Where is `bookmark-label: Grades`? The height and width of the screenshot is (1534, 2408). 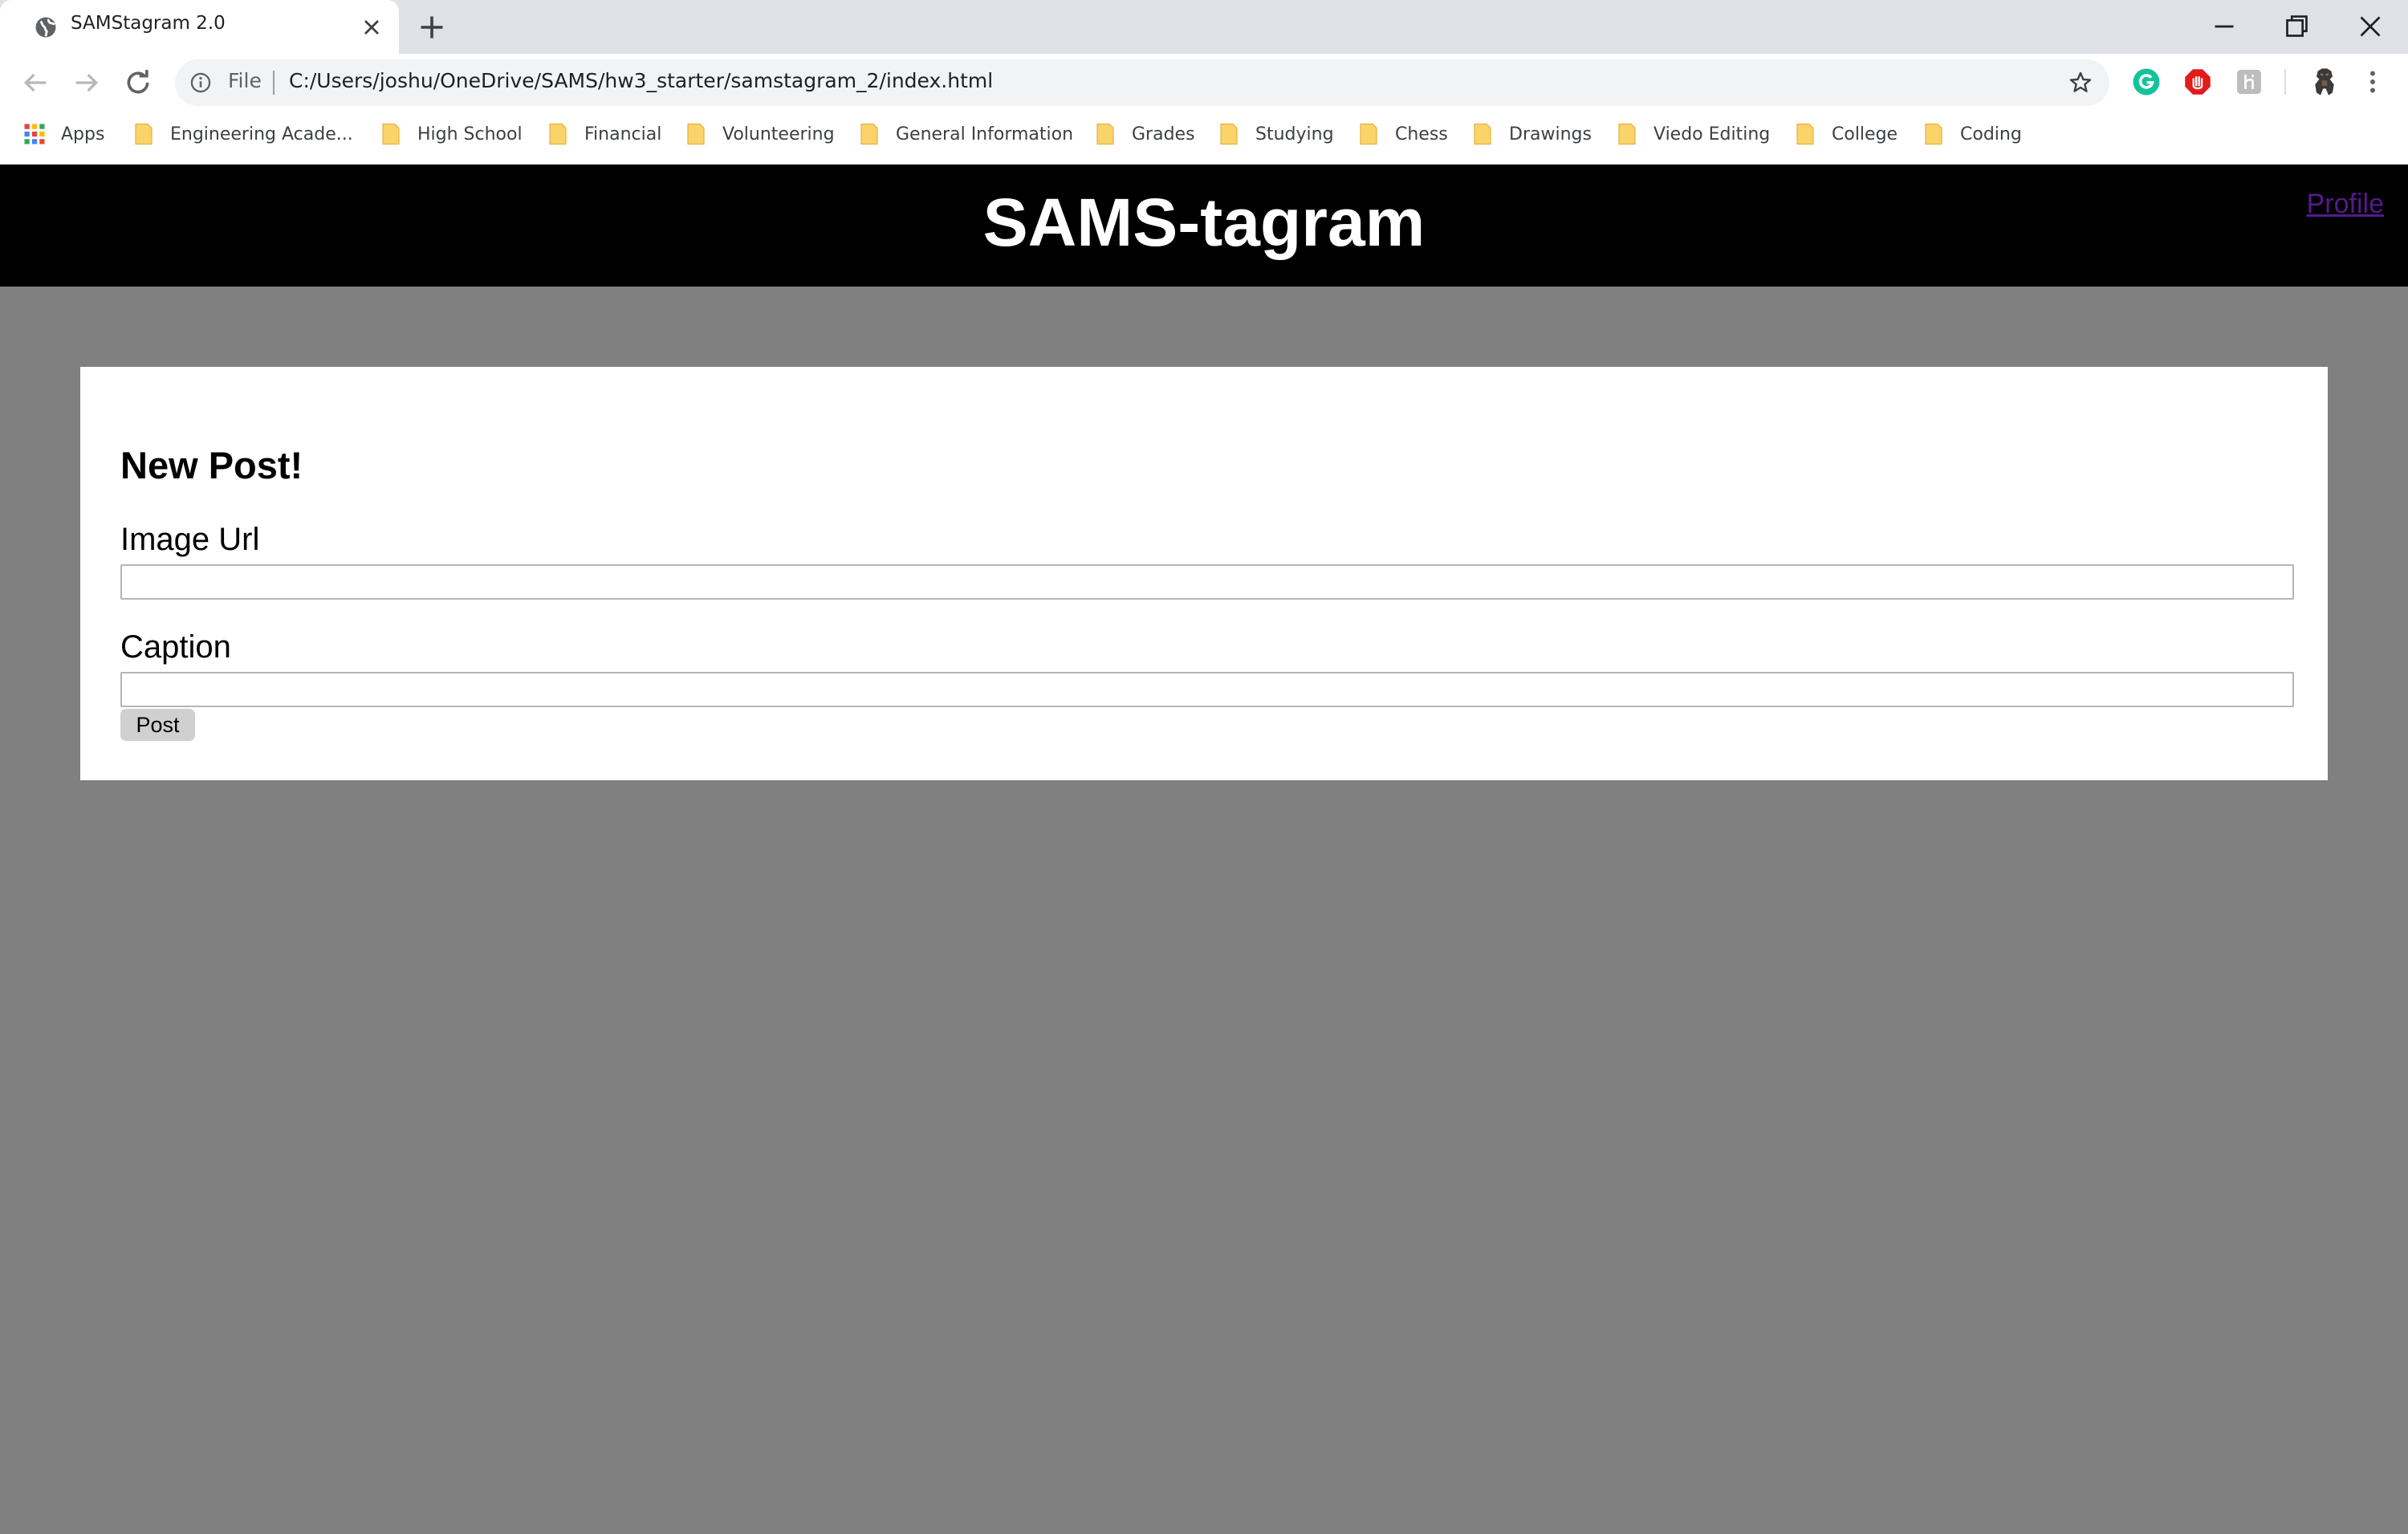
bookmark-label: Grades is located at coordinates (1163, 134).